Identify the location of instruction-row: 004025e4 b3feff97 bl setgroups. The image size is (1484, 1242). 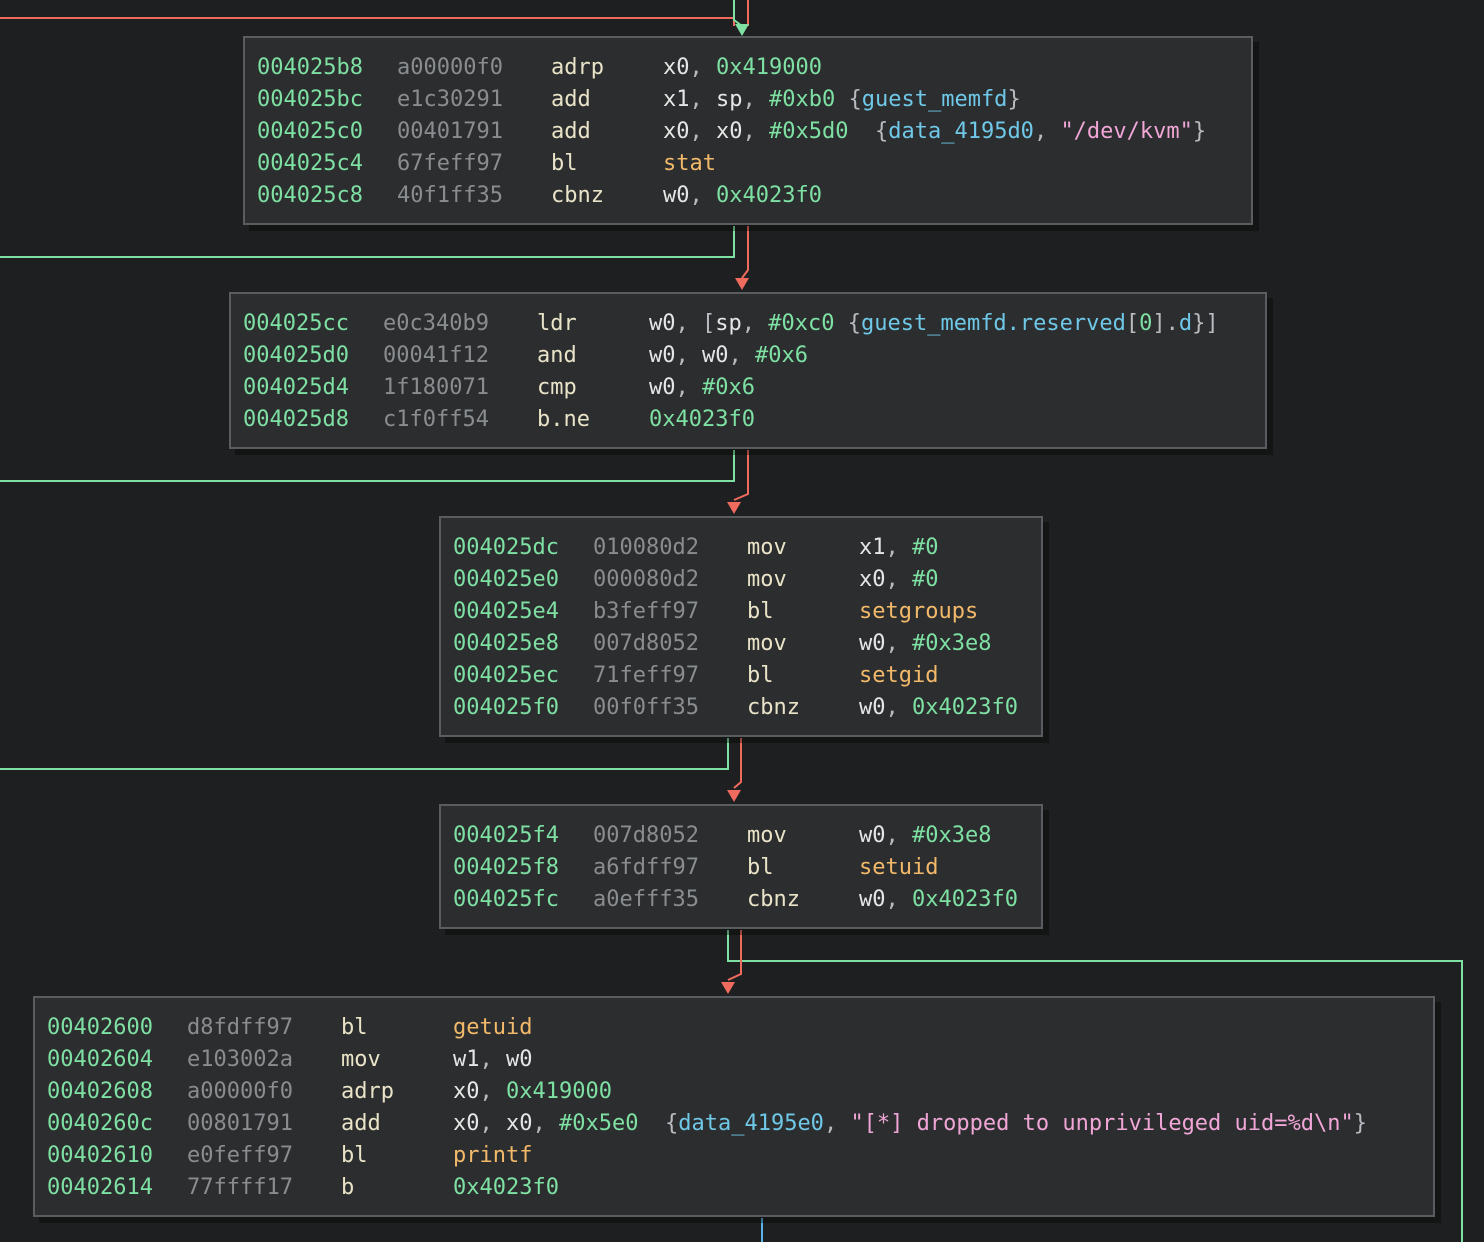
(741, 612).